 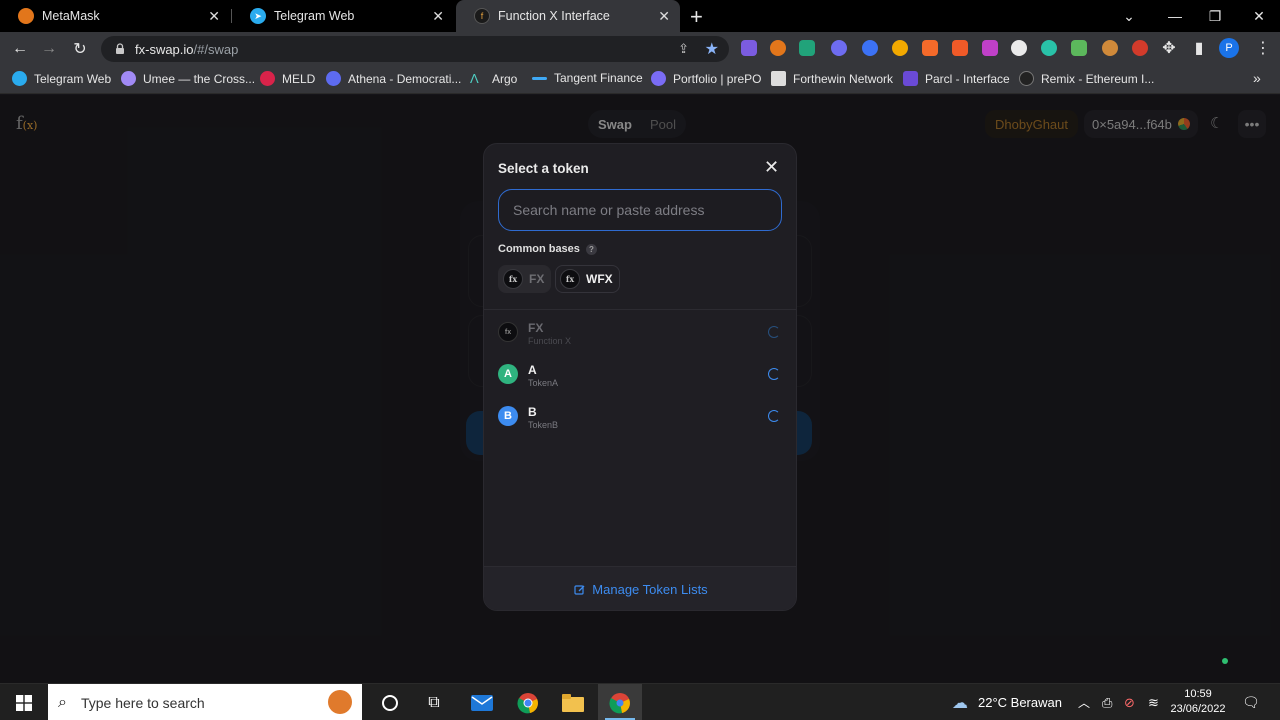 What do you see at coordinates (128, 78) in the screenshot?
I see `umee-icon` at bounding box center [128, 78].